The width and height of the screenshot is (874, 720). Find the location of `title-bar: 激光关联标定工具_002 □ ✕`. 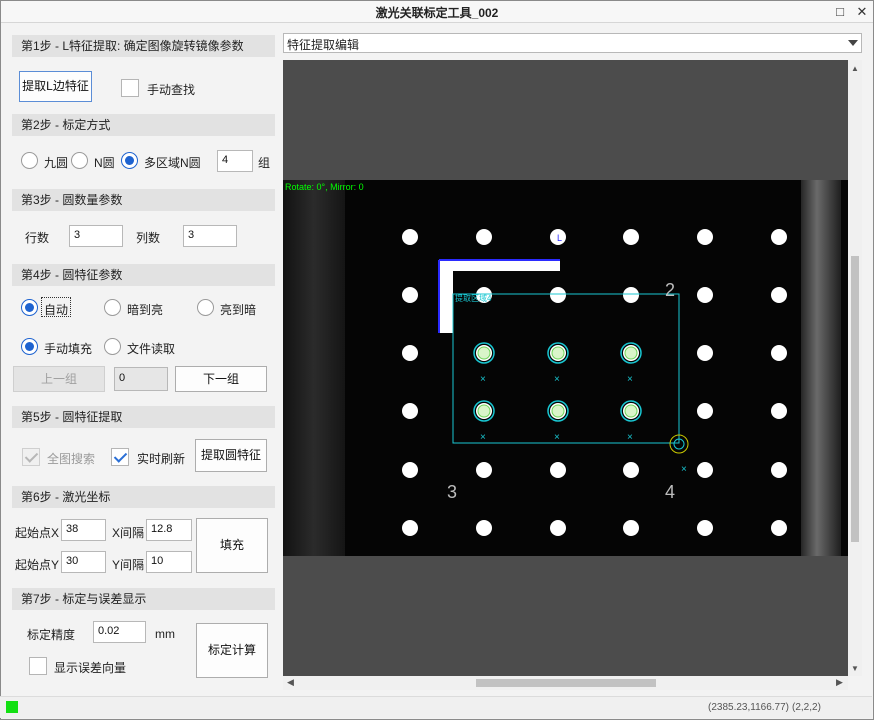

title-bar: 激光关联标定工具_002 □ ✕ is located at coordinates (437, 12).